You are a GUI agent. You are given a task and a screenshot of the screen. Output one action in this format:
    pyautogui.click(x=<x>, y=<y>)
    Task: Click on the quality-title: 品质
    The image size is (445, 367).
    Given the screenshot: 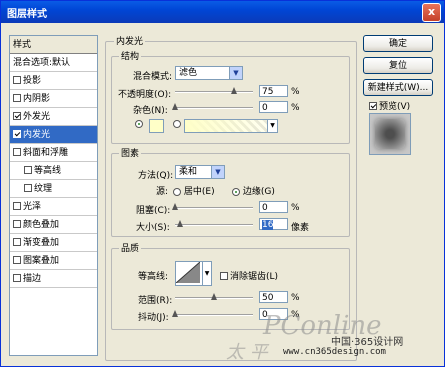 What is the action you would take?
    pyautogui.click(x=130, y=247)
    